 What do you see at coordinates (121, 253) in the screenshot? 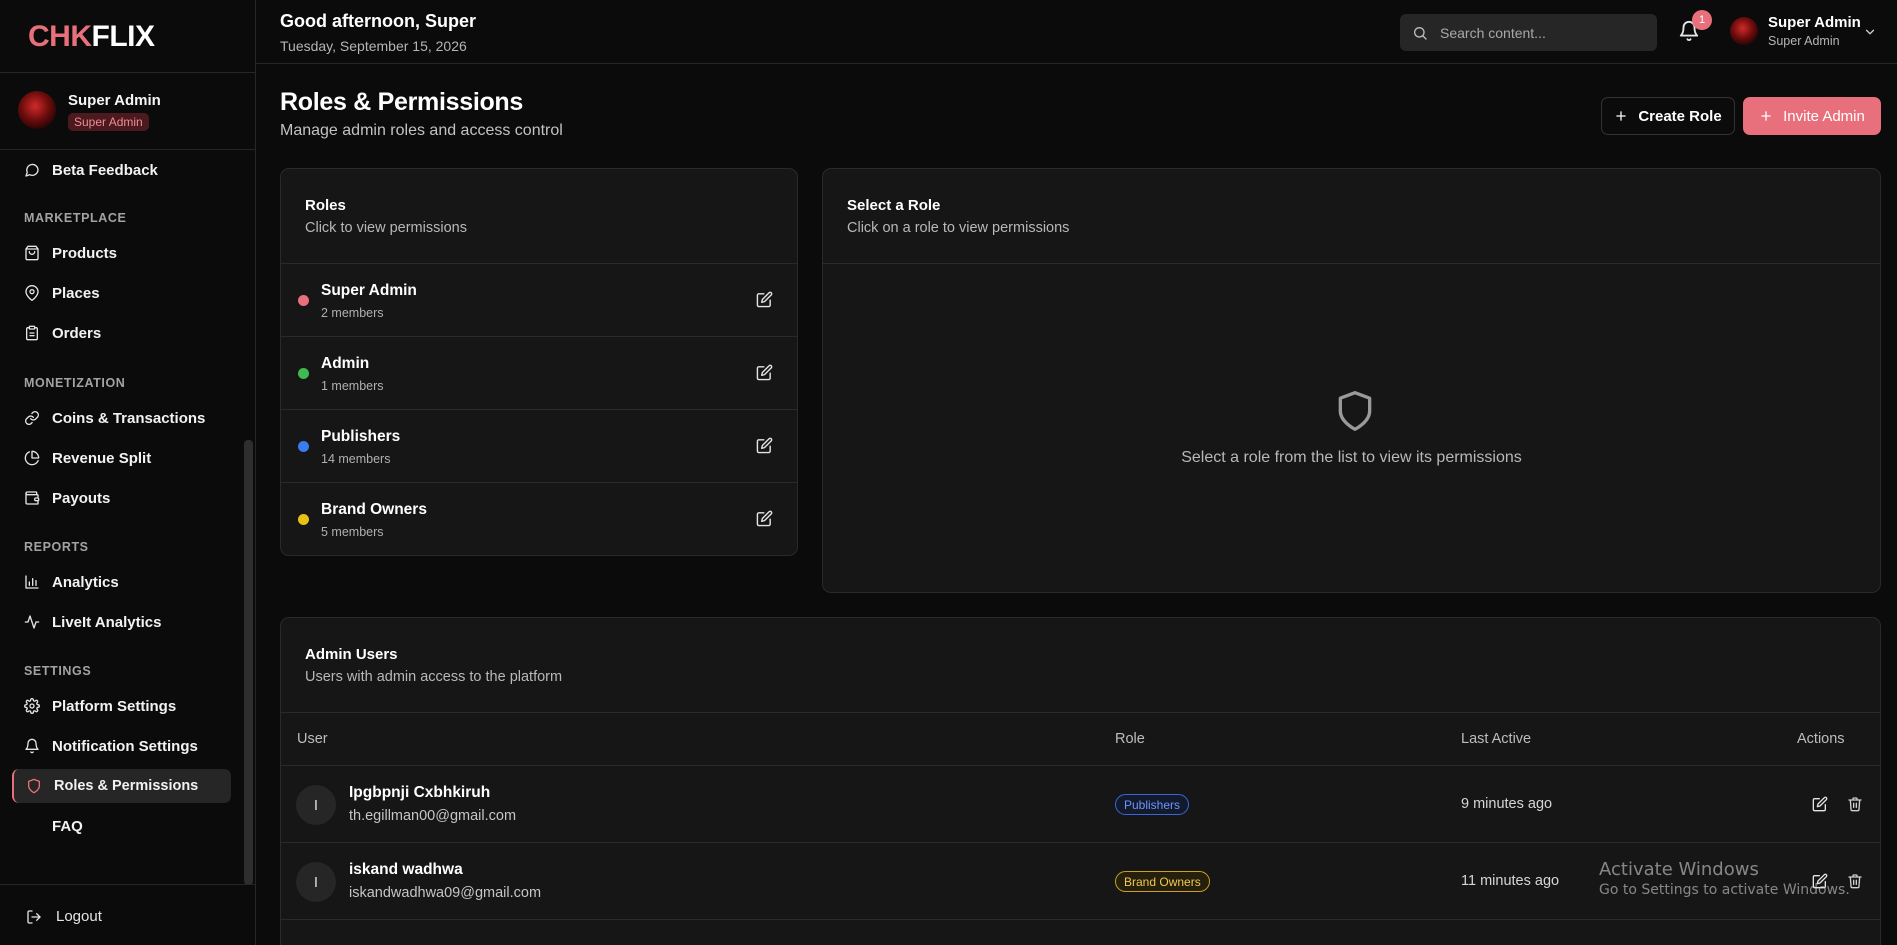
I see `sidebar-item-products: Products` at bounding box center [121, 253].